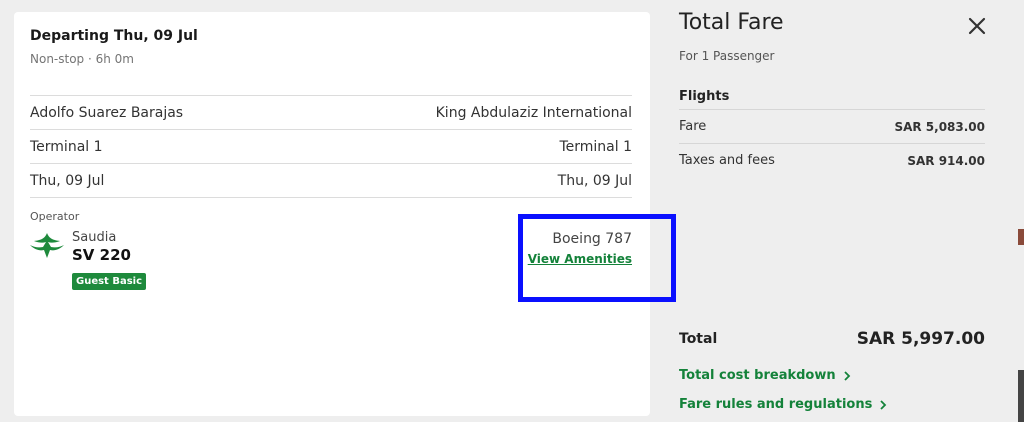 The width and height of the screenshot is (1024, 422). What do you see at coordinates (533, 112) in the screenshot?
I see `destination-airport: King Abdulaziz International` at bounding box center [533, 112].